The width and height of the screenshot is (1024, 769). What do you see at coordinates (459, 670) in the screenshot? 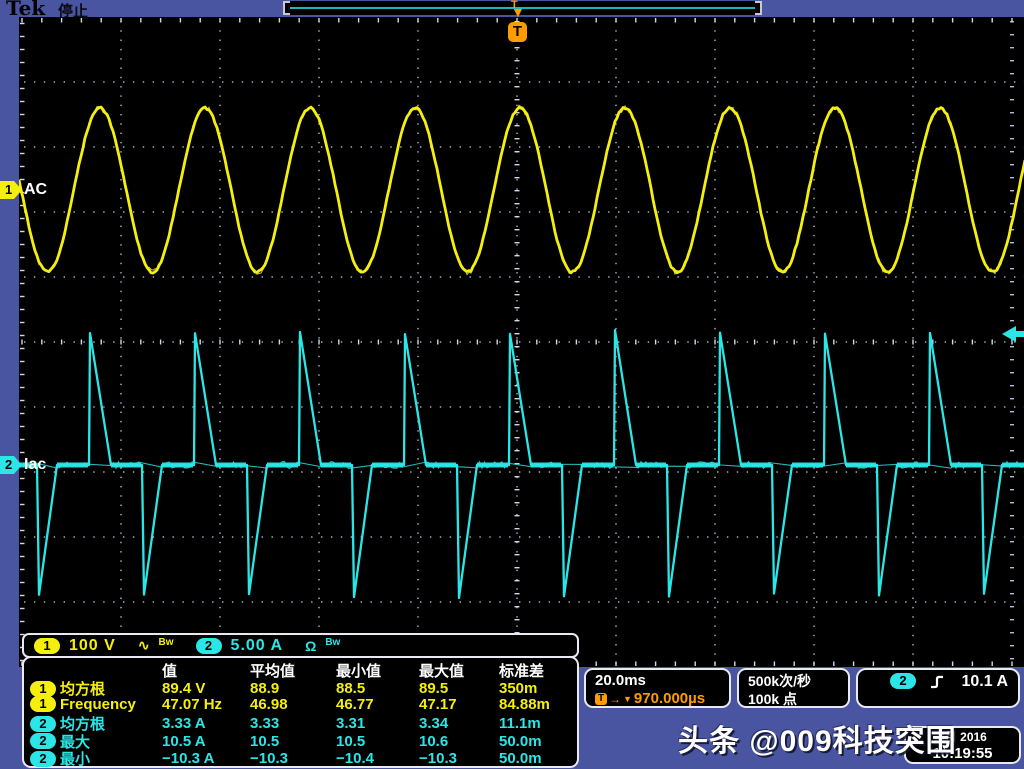
I see `col-max: 最大值` at bounding box center [459, 670].